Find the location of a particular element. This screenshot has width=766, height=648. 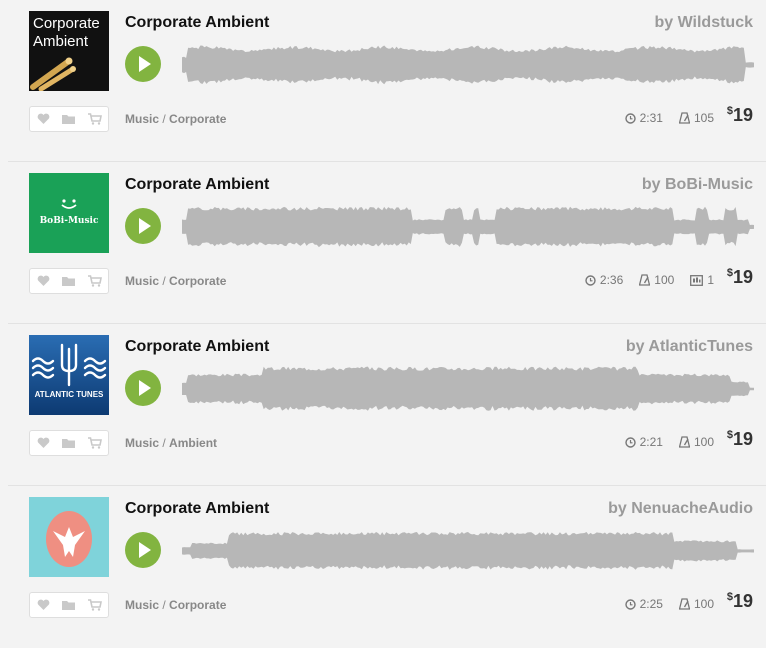

duration-stat: 2:21 is located at coordinates (643, 442).